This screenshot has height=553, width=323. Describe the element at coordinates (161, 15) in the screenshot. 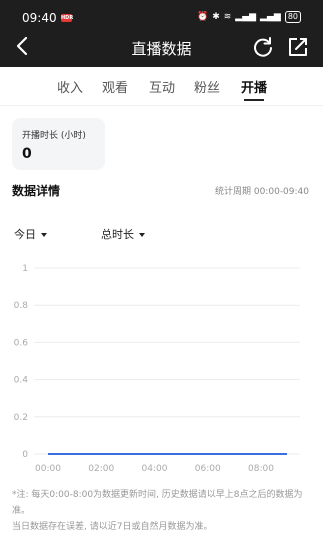

I see `status-bar: 09:40 HDR ⏰ ✱ ≋ ▂▄▆ ▂▄▆ 80` at that location.